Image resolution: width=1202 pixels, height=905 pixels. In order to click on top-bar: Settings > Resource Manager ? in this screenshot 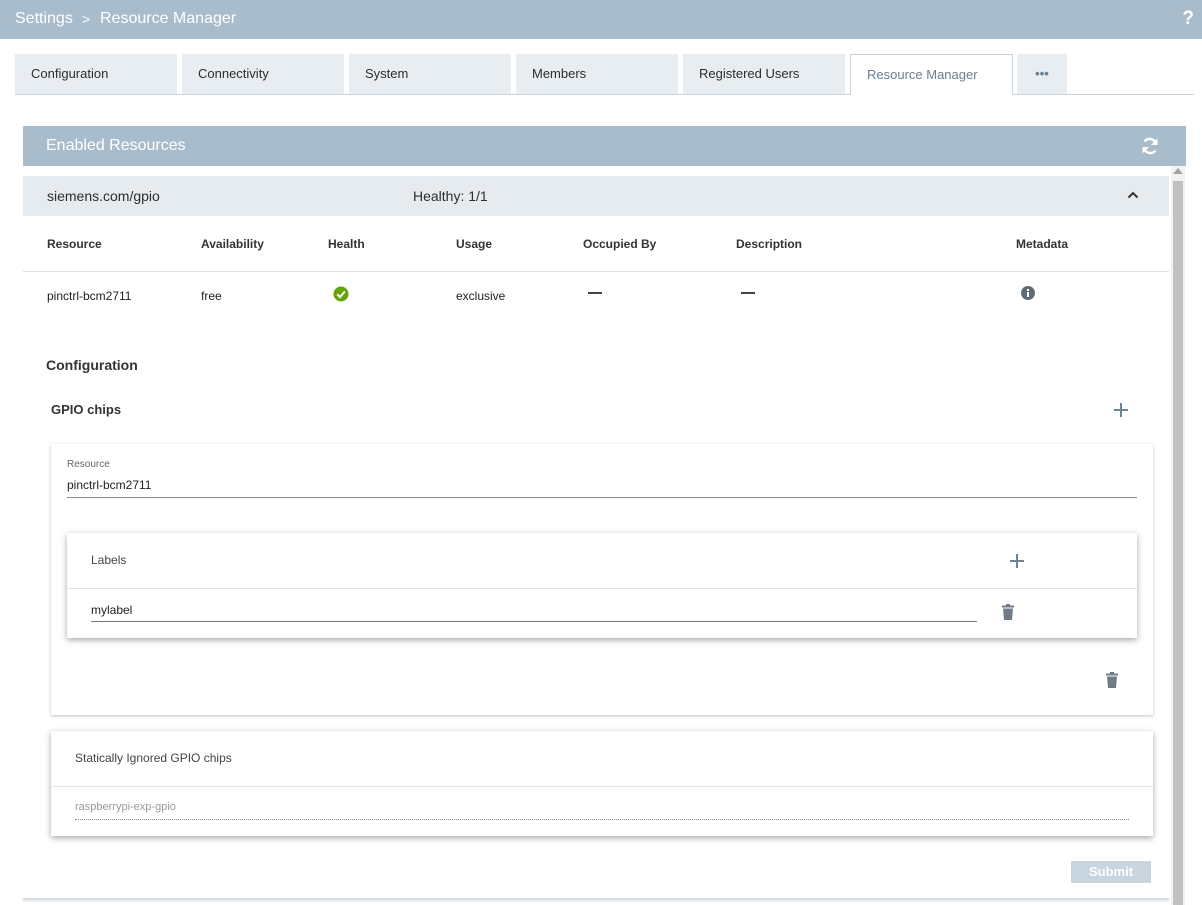, I will do `click(601, 19)`.